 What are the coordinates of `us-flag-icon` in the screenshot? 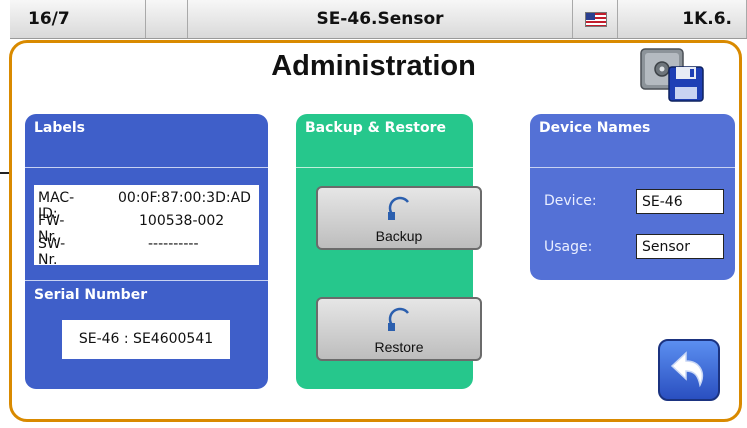 It's located at (596, 19).